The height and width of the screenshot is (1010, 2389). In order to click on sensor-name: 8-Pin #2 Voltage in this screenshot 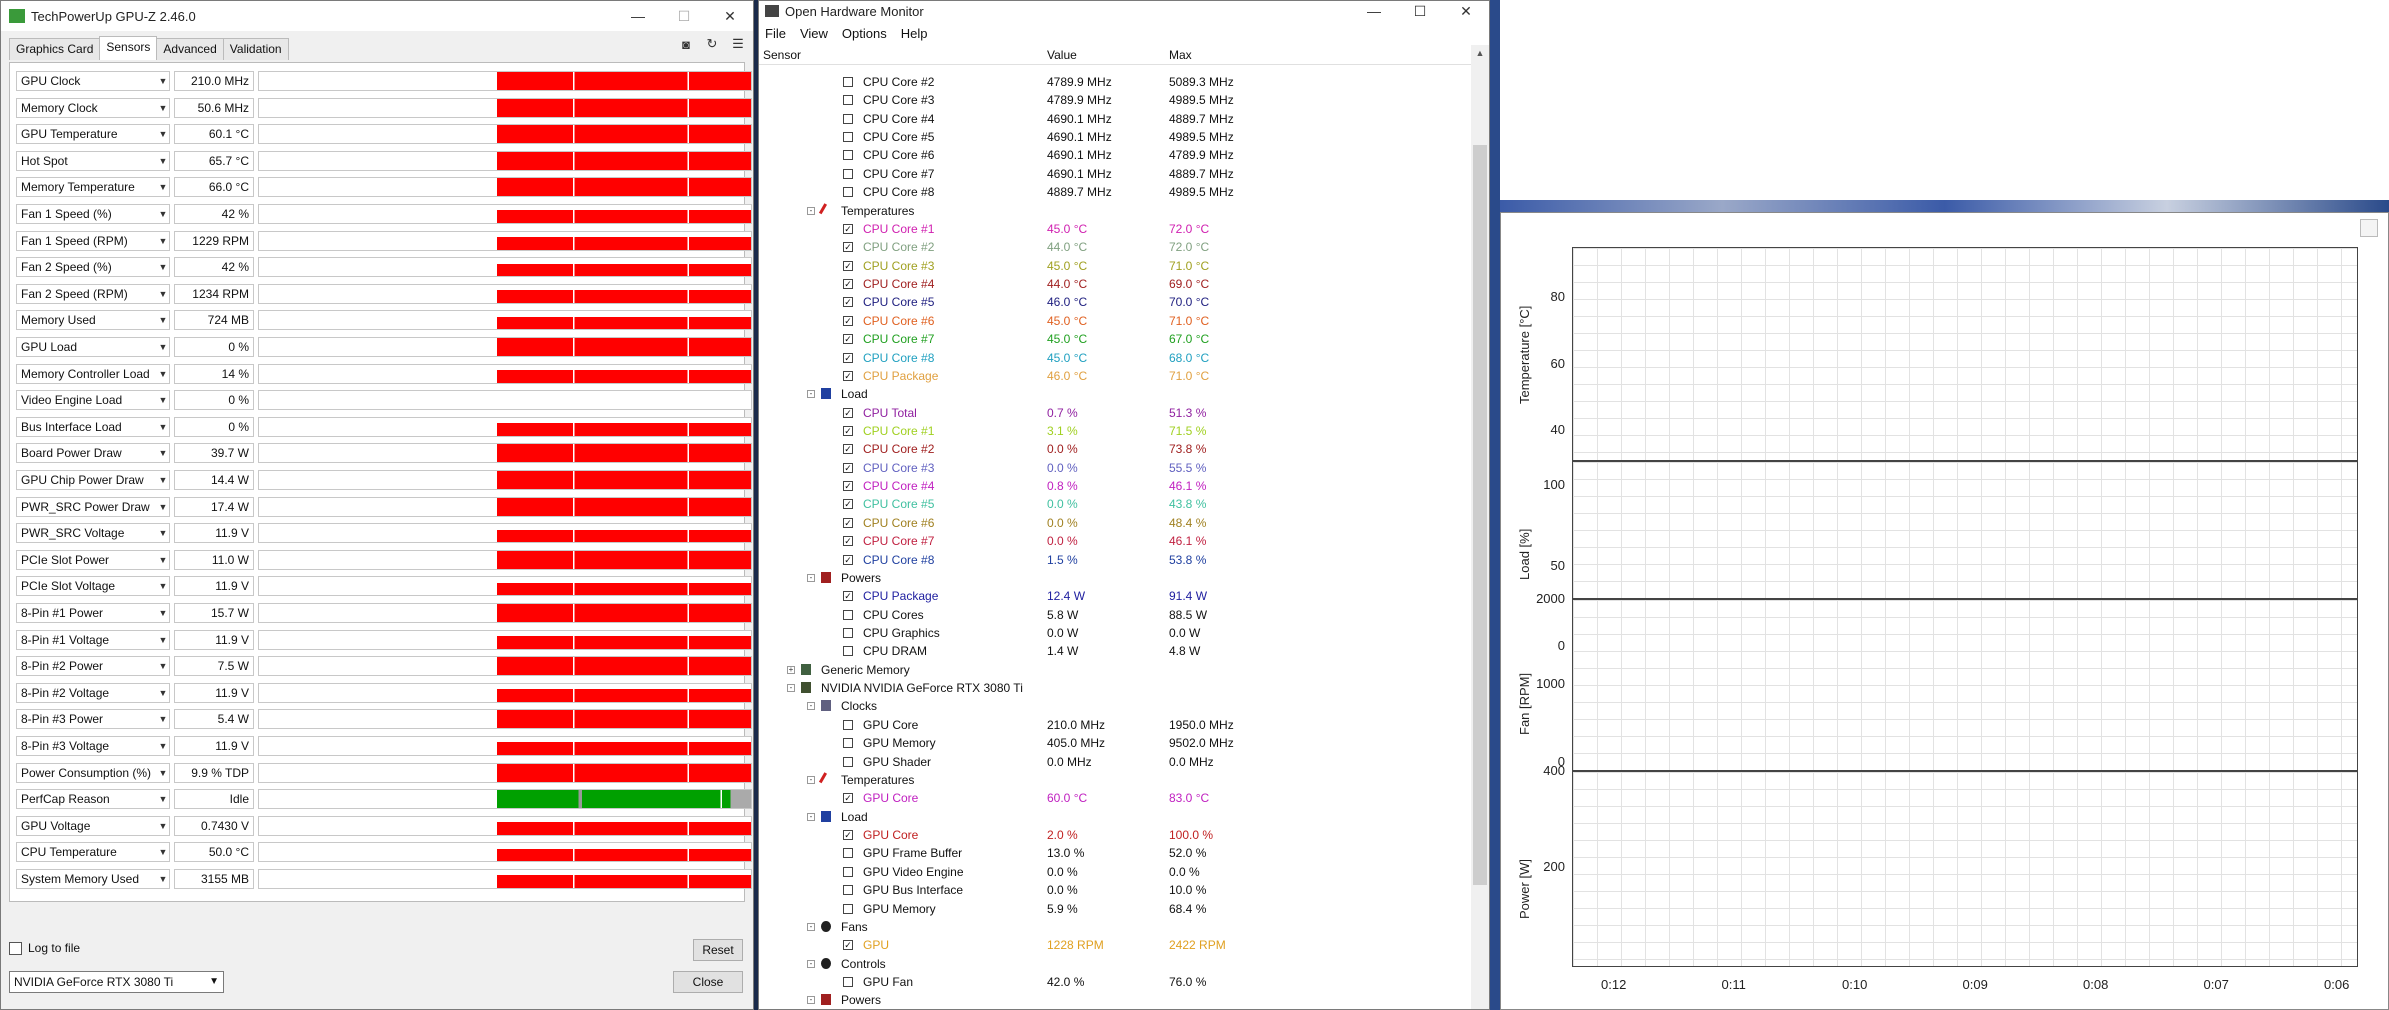, I will do `click(93, 692)`.